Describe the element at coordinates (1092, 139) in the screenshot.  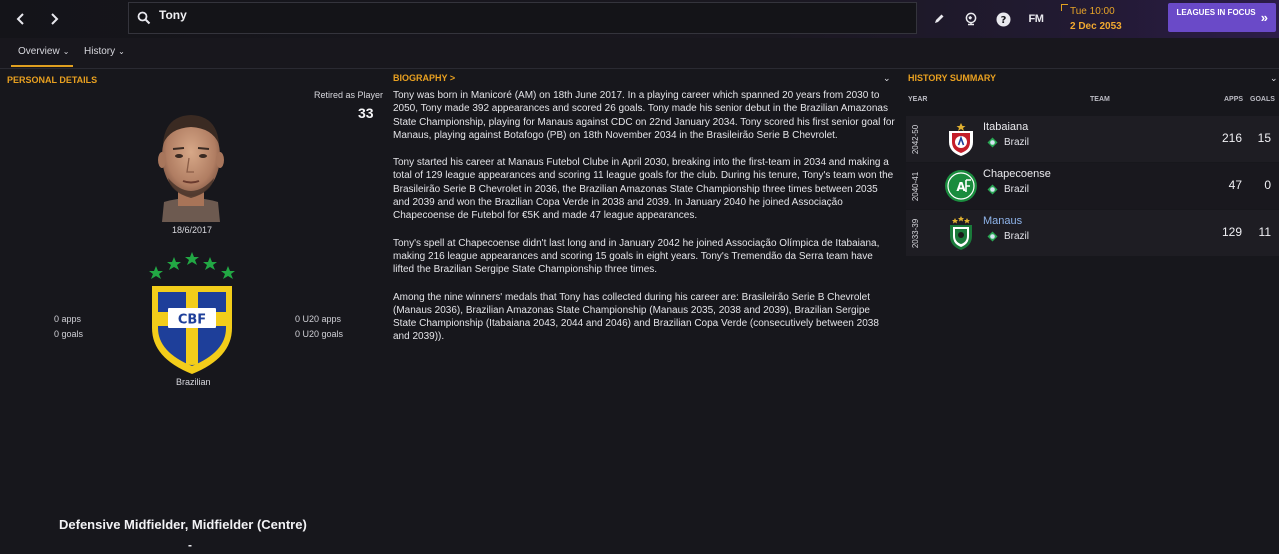
I see `history-row: 2042-50 Itabaiana Brazil 216 15` at that location.